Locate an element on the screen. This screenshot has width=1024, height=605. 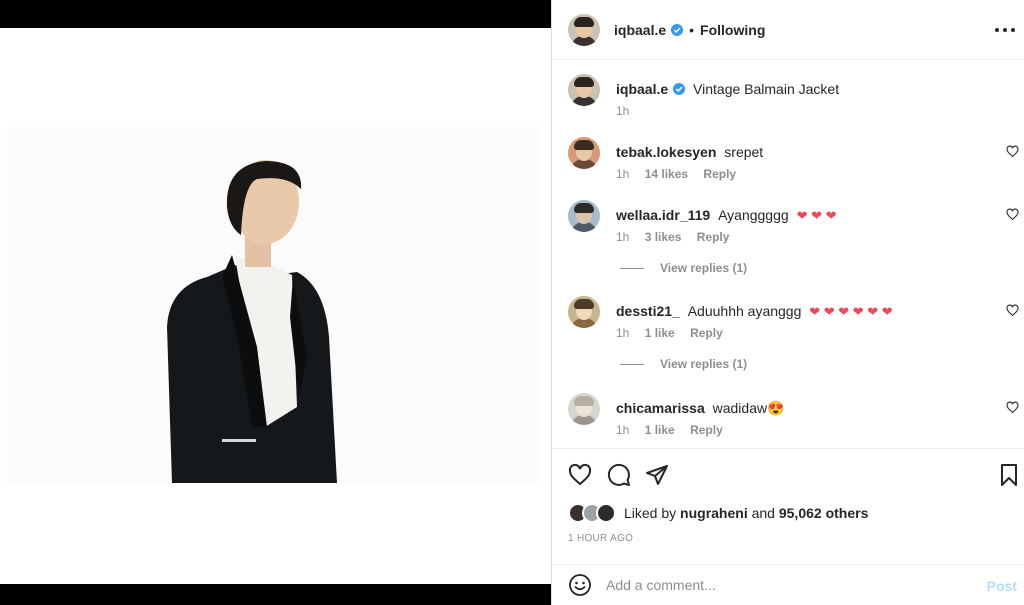
likes-summary: Liked by nugraheni and 95,062 others is located at coordinates (718, 513).